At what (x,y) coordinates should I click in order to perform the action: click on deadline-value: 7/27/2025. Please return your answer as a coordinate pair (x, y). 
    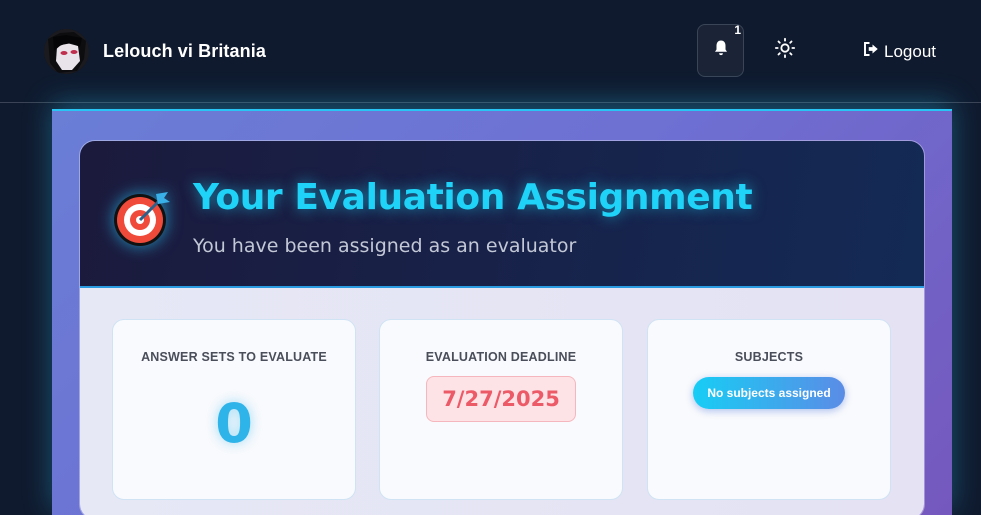
    Looking at the image, I should click on (501, 399).